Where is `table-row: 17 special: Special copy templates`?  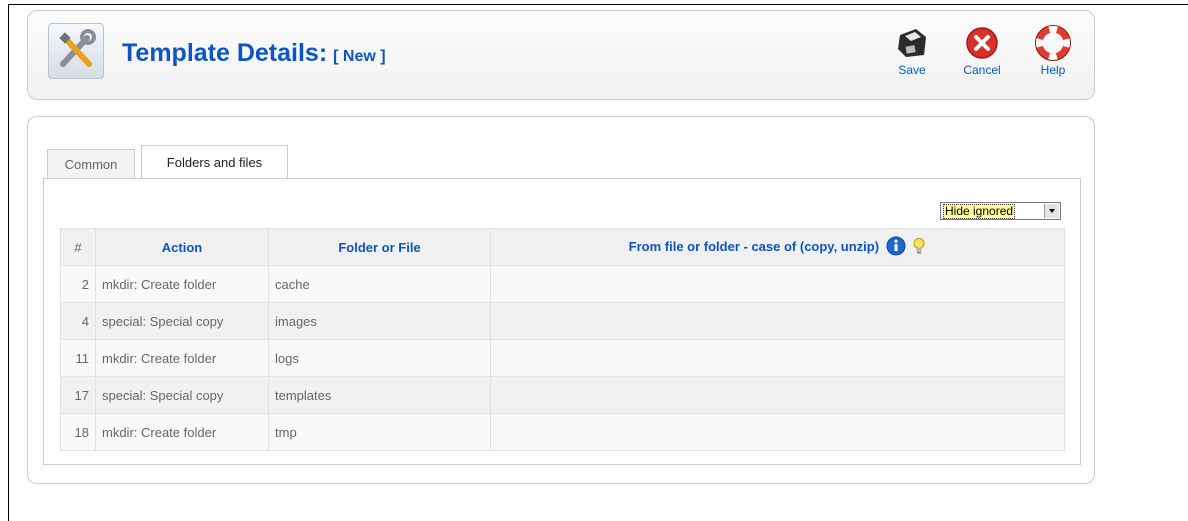
table-row: 17 special: Special copy templates is located at coordinates (562, 395).